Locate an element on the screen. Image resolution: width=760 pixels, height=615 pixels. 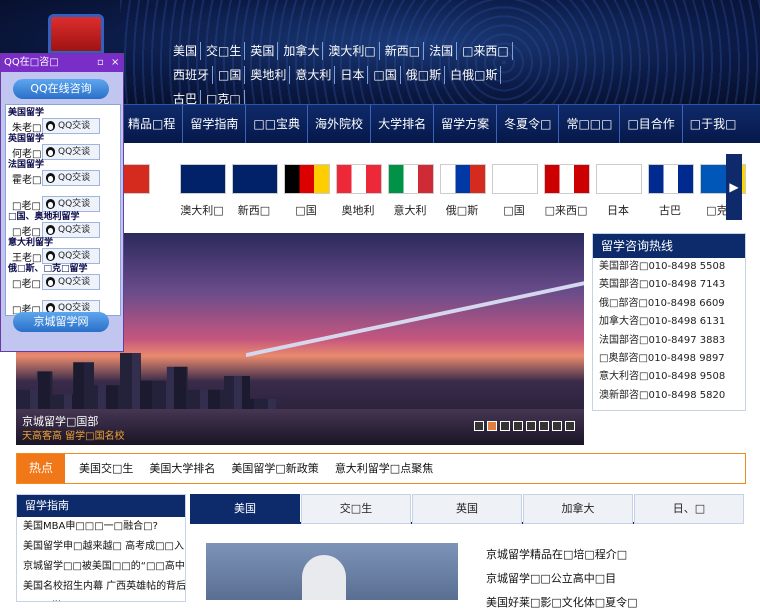
hot-topics-bar: 热点 美国交□生 美国大学排名 美国留学□新政策 意大利留学□点聚焦 is located at coordinates (381, 468).